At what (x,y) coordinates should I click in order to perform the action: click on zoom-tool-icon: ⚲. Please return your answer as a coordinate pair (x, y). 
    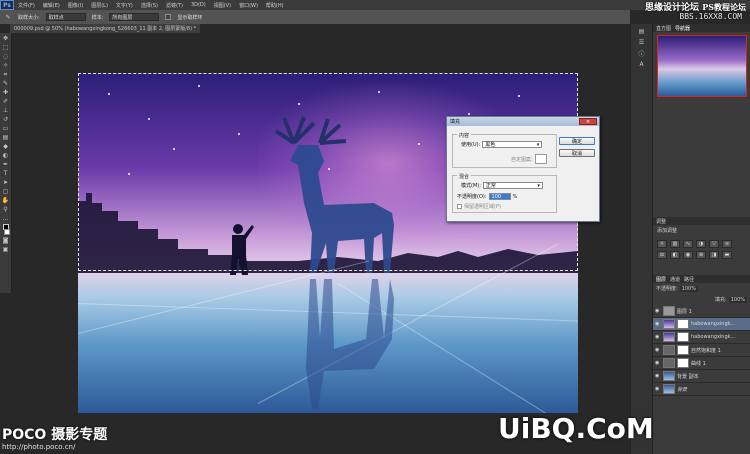
    Looking at the image, I should click on (6, 209).